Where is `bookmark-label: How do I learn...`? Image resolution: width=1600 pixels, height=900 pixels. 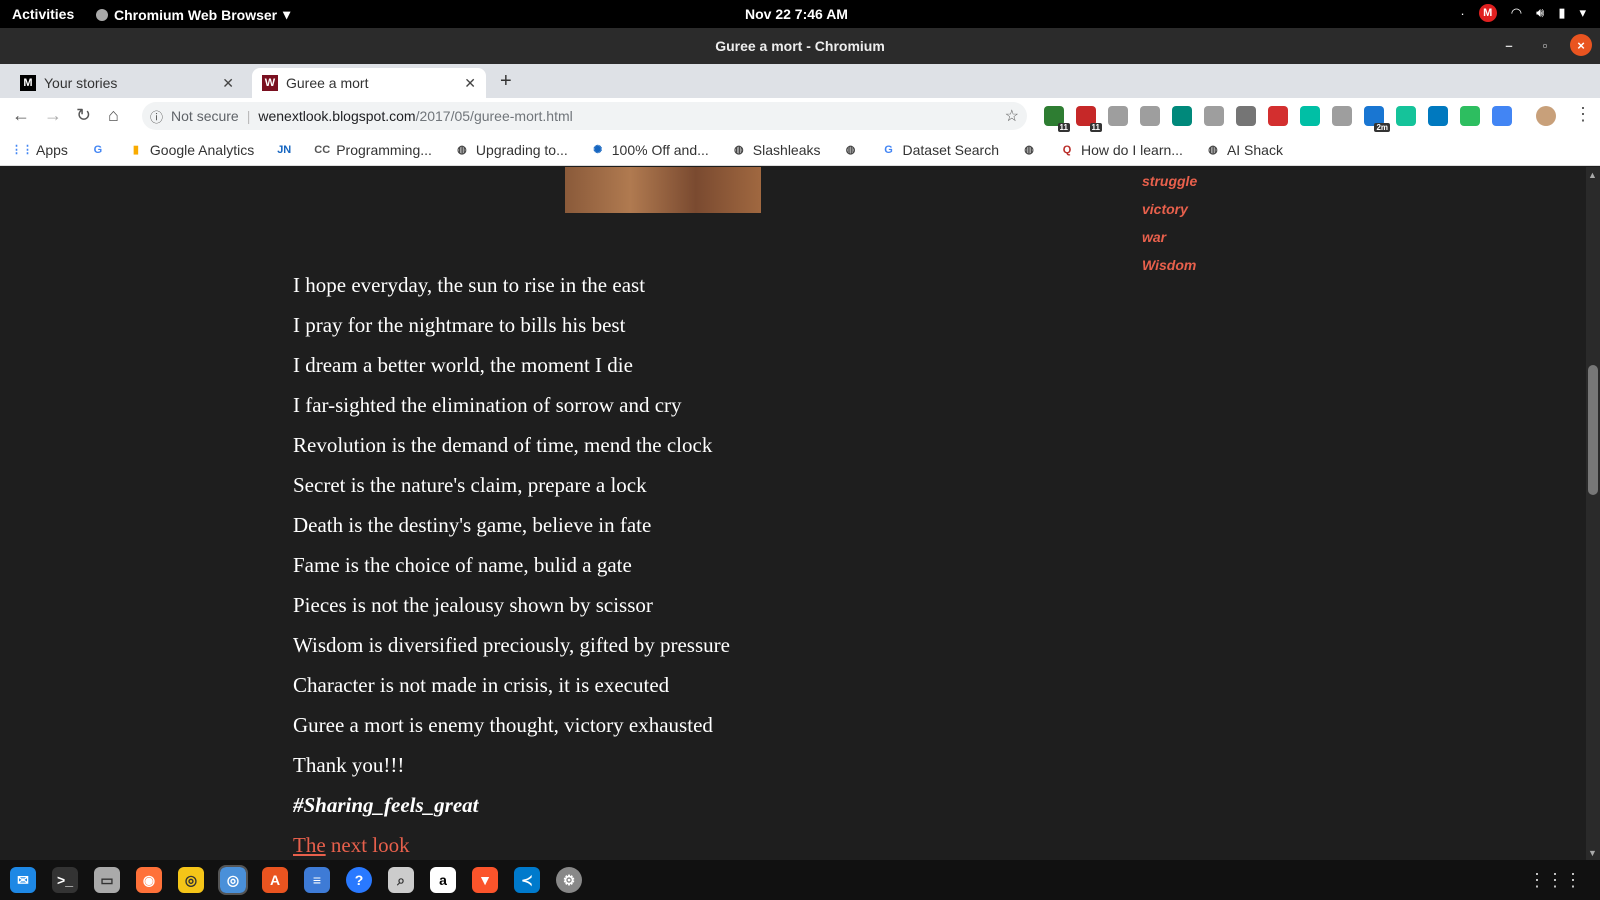
bookmark-label: How do I learn... is located at coordinates (1132, 149).